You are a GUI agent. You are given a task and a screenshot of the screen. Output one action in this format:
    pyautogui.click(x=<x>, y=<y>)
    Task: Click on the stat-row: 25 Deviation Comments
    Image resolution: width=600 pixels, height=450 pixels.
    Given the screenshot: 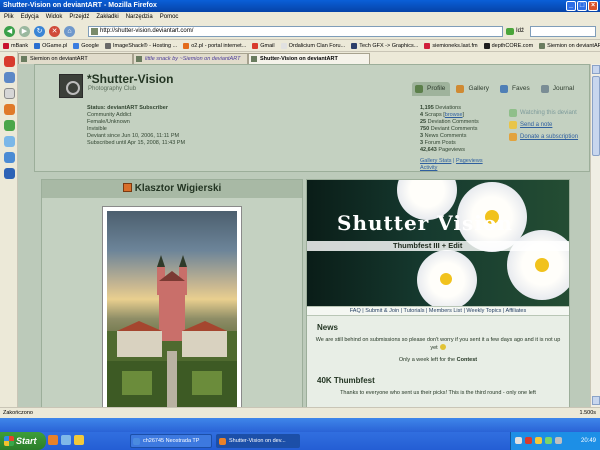 What is the action you would take?
    pyautogui.click(x=449, y=122)
    